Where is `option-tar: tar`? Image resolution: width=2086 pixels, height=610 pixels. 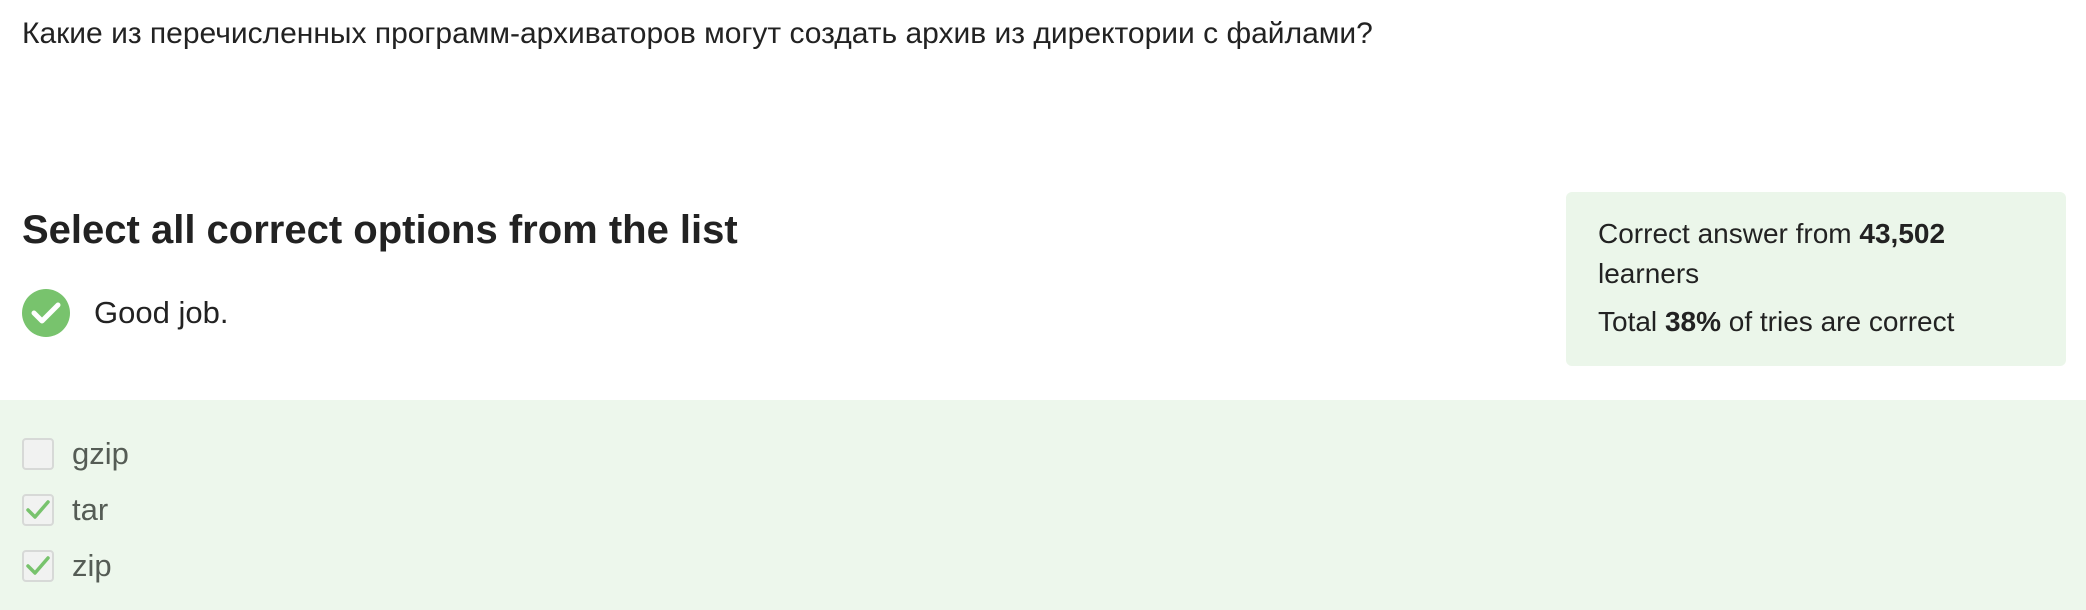
option-tar: tar is located at coordinates (65, 510).